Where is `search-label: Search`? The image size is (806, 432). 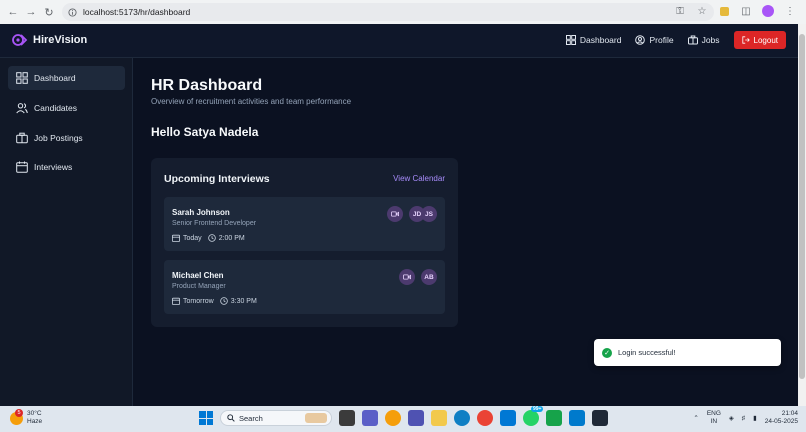 search-label: Search is located at coordinates (251, 418).